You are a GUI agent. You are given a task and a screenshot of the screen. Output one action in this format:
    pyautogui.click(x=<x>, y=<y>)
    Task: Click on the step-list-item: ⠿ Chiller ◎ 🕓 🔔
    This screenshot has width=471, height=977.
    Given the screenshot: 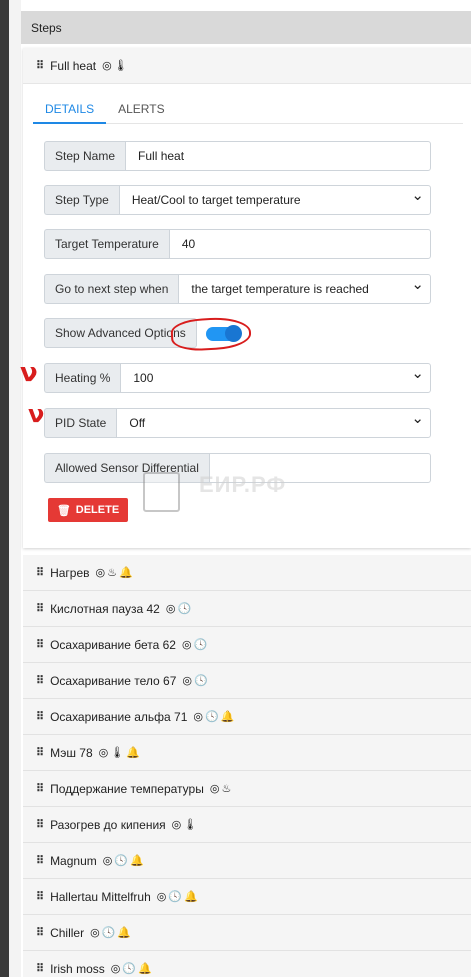 What is the action you would take?
    pyautogui.click(x=247, y=933)
    